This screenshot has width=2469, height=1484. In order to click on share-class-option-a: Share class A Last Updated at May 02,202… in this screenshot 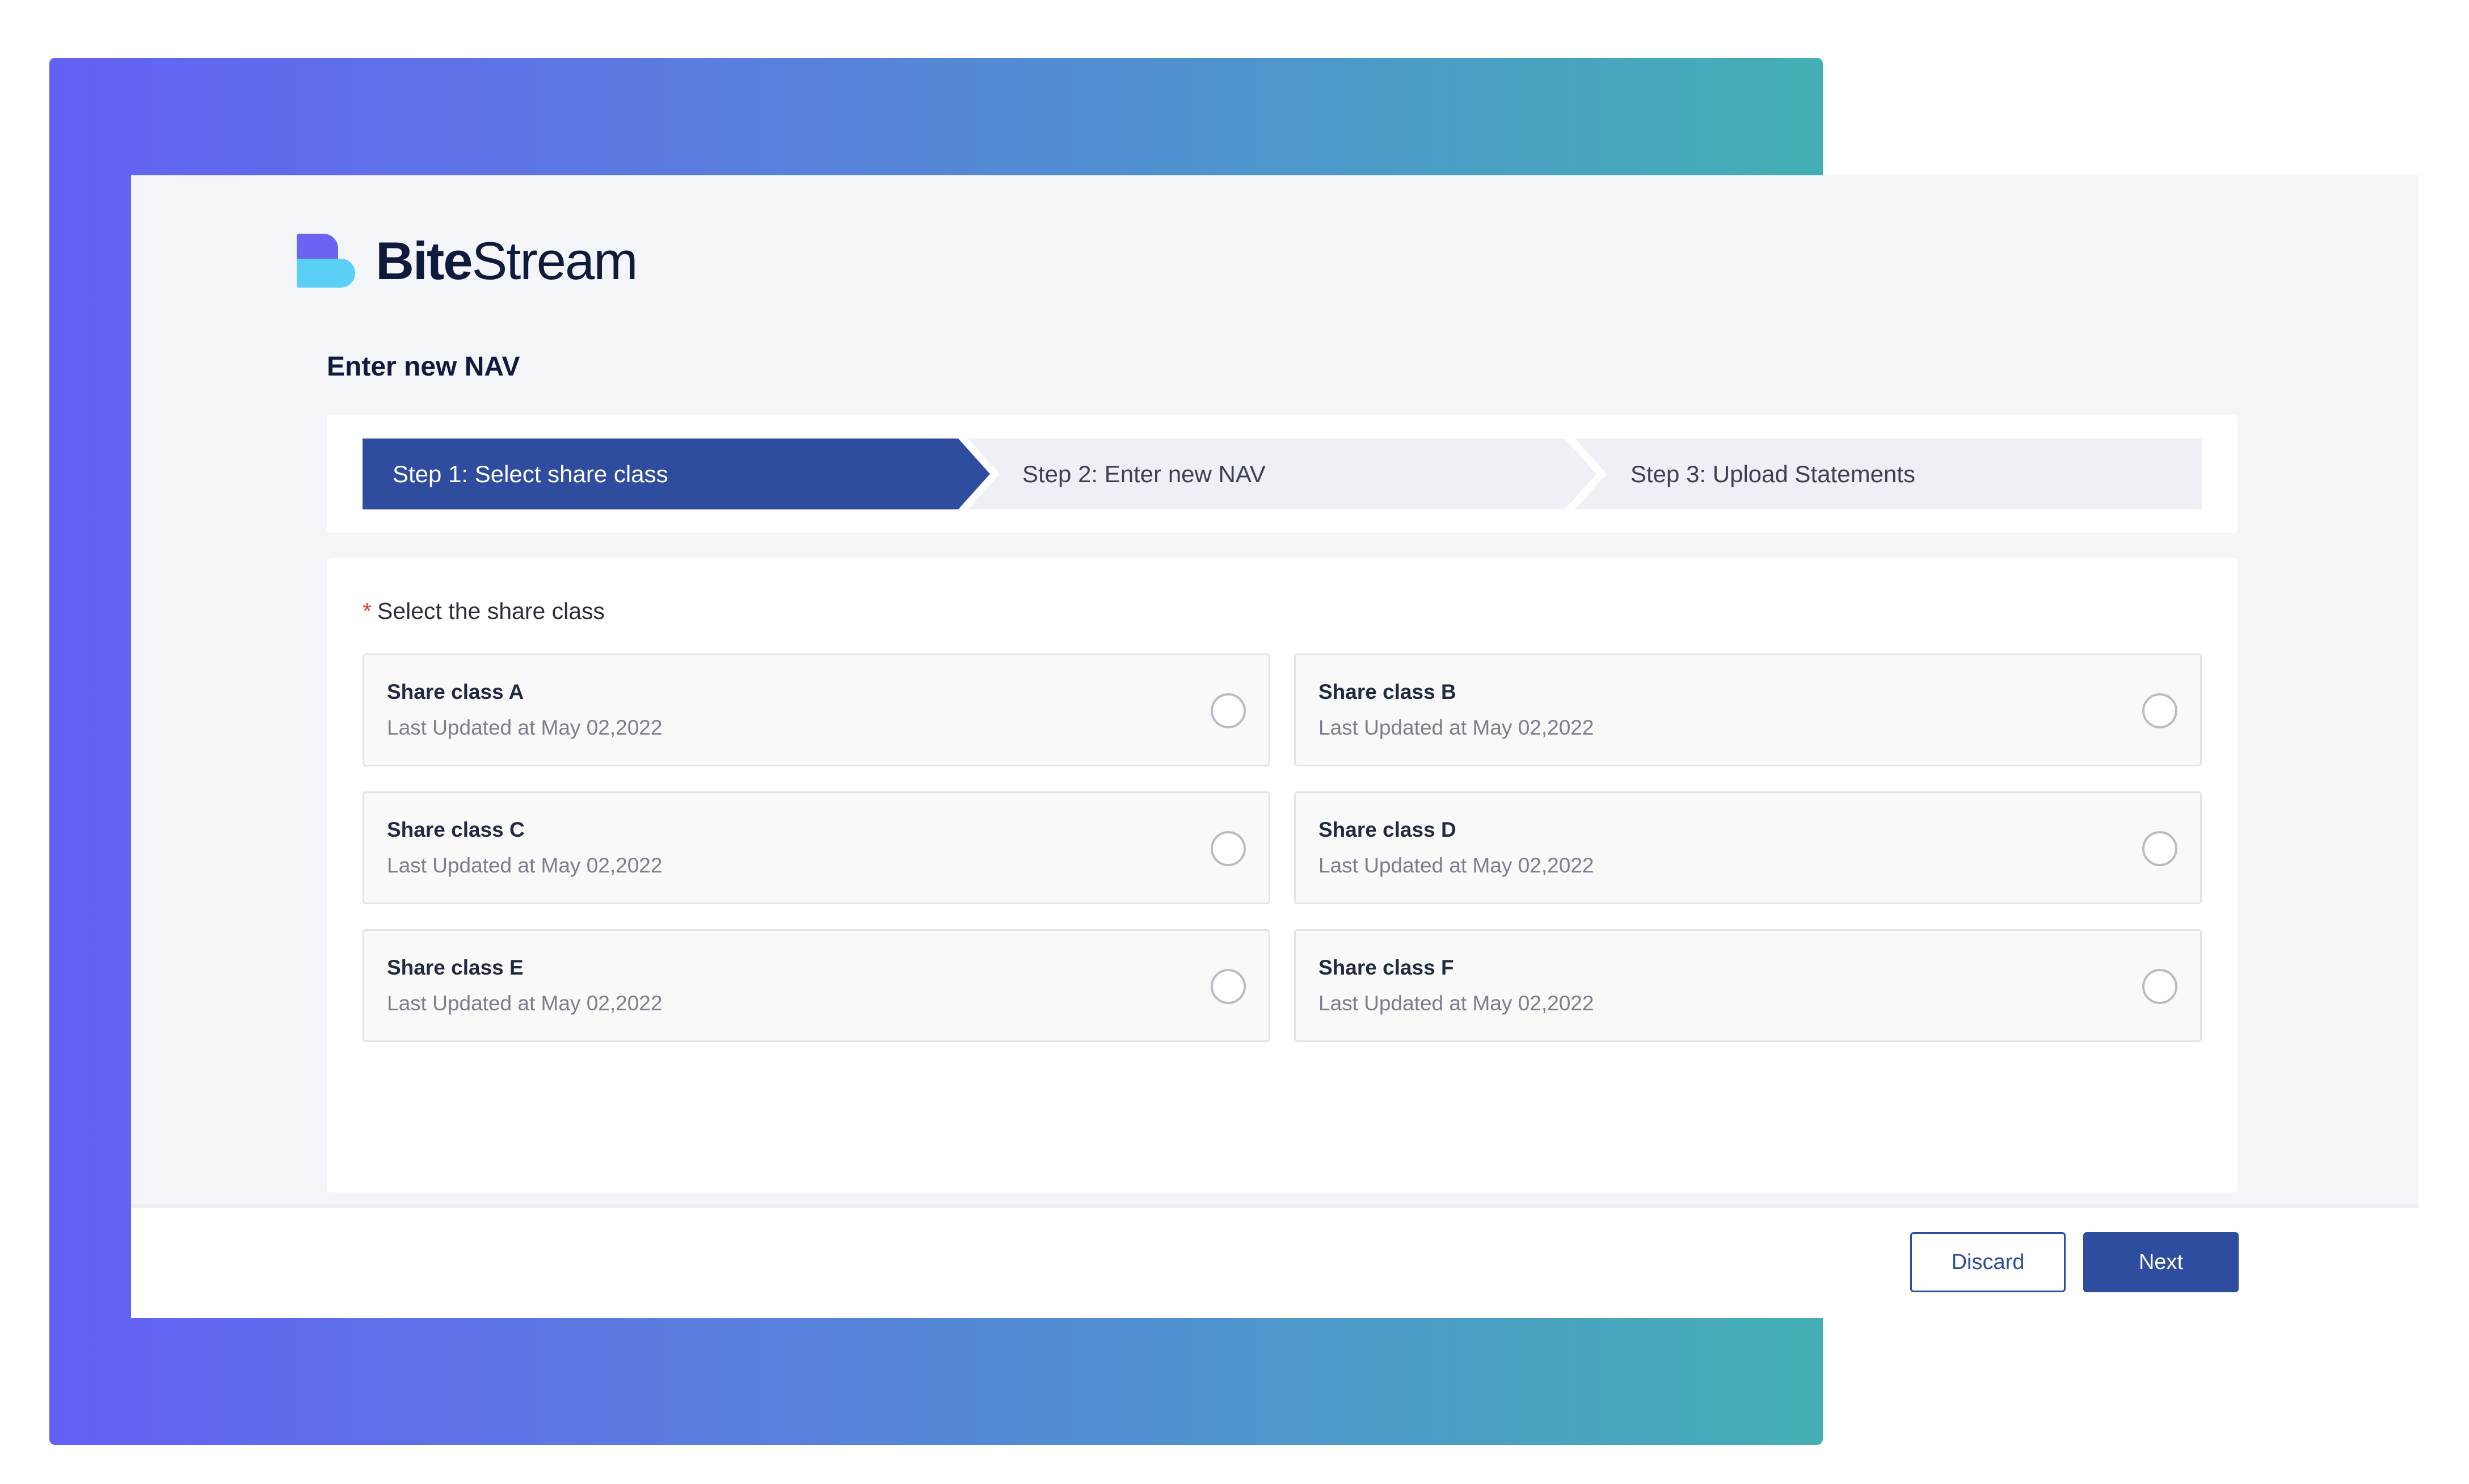, I will do `click(816, 710)`.